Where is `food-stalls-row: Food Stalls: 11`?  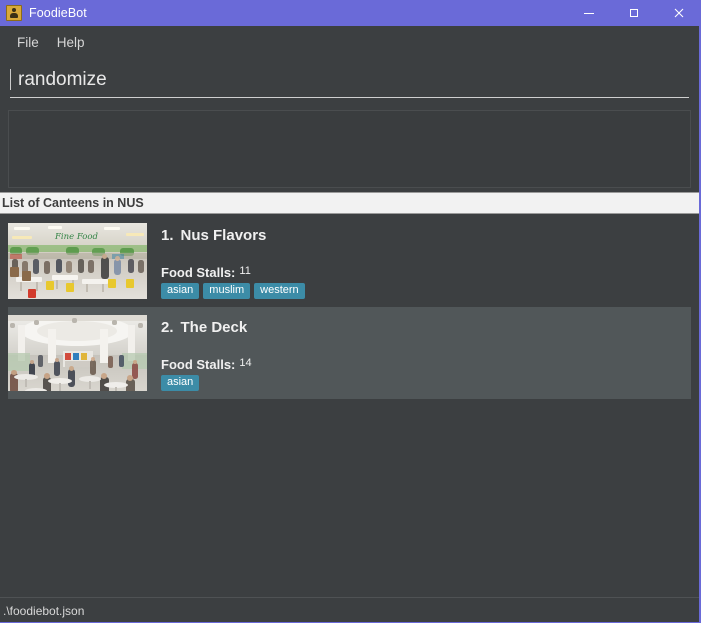
food-stalls-row: Food Stalls: 11 is located at coordinates (426, 272).